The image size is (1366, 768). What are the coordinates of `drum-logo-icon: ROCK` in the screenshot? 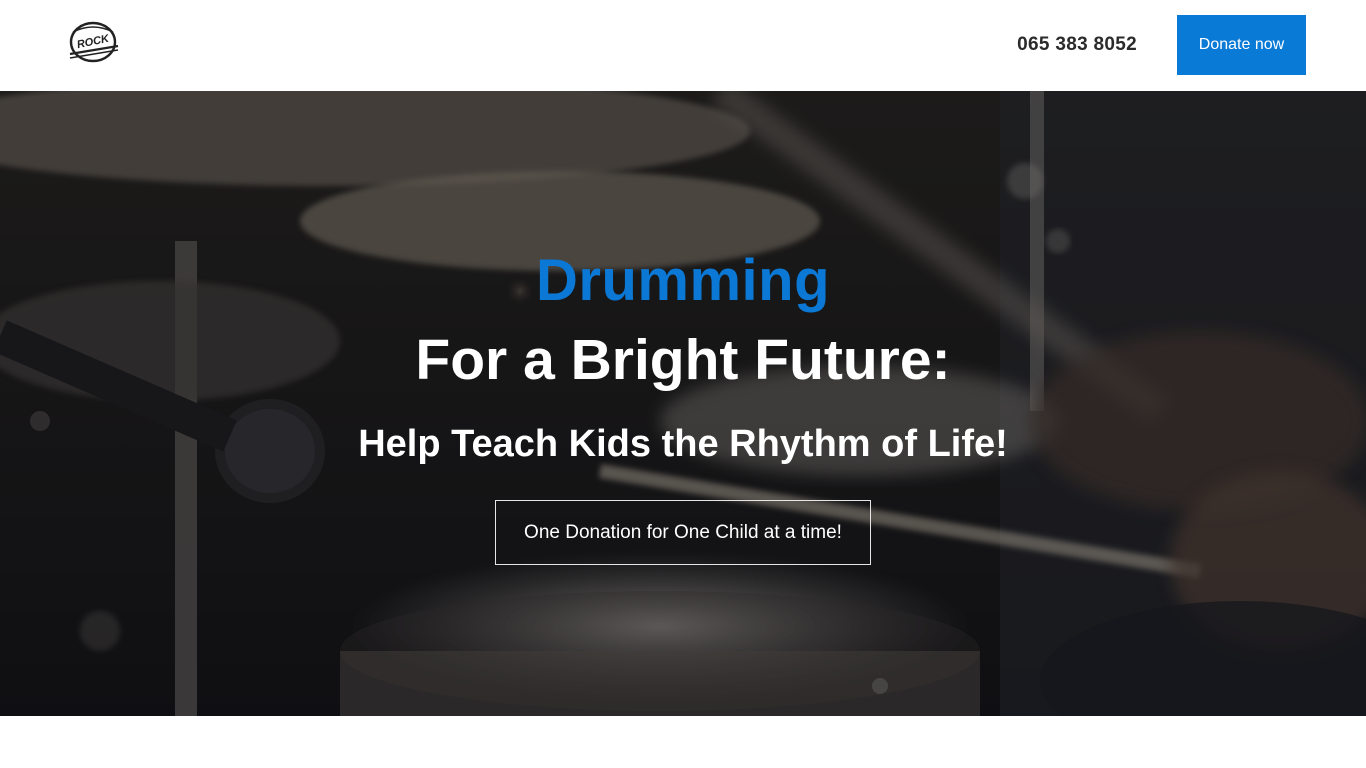 It's located at (94, 42).